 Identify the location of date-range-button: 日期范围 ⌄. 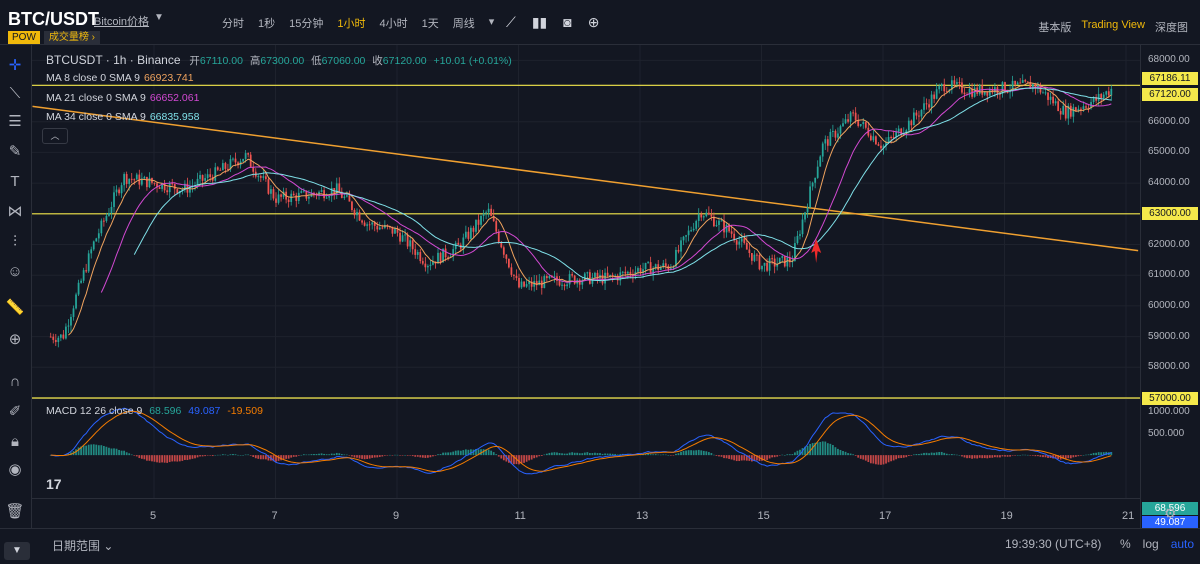
(82, 545).